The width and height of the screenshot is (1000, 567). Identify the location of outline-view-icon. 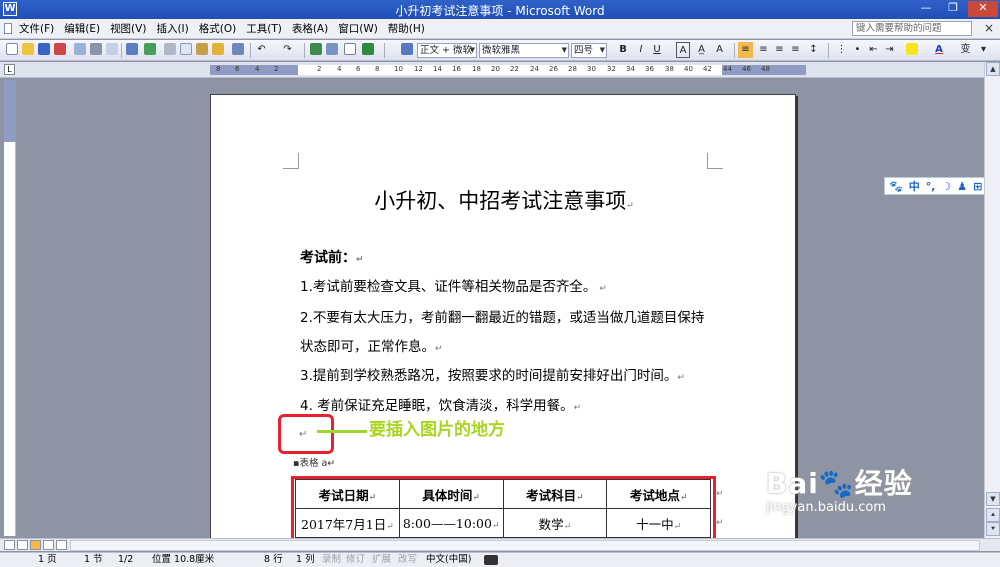
(48, 545).